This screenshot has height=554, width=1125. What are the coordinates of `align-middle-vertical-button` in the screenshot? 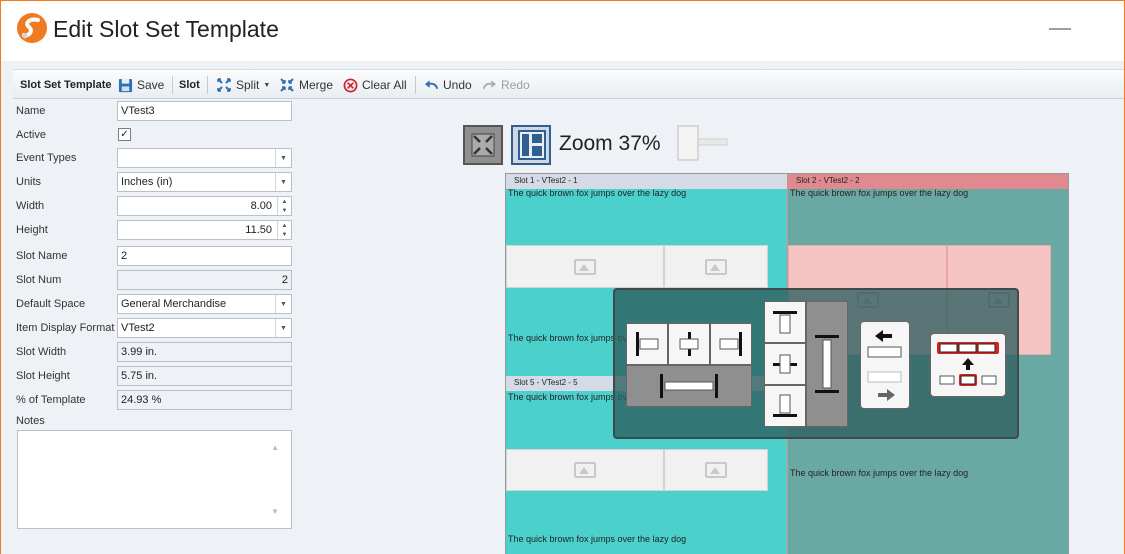 It's located at (785, 364).